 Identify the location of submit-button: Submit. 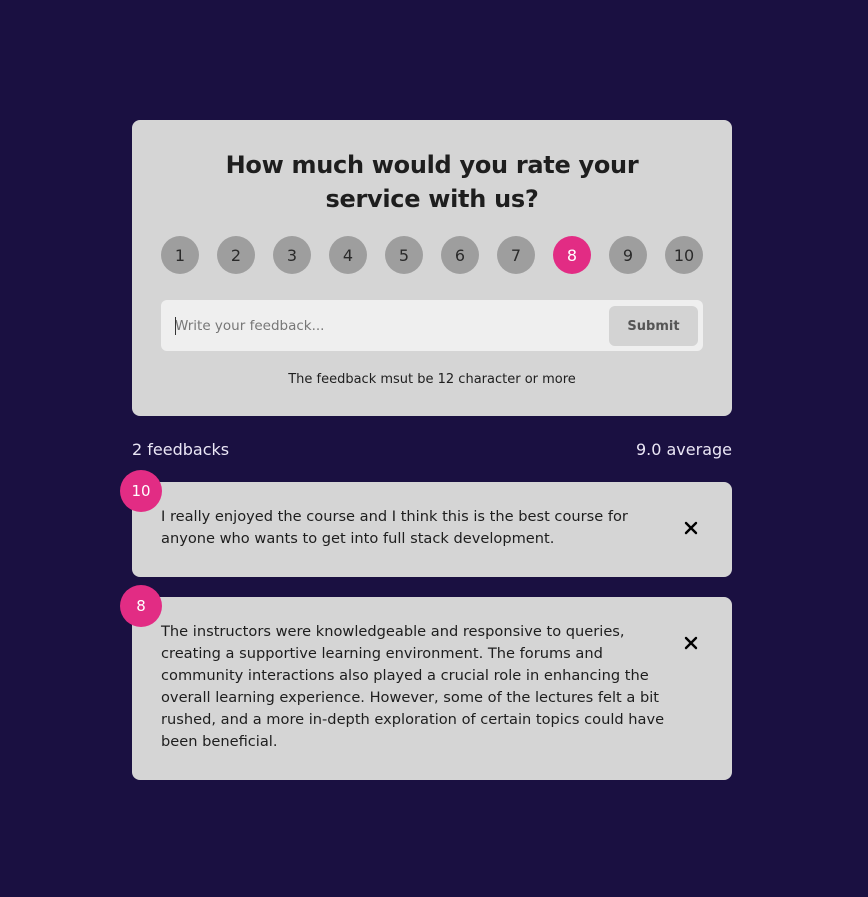
(653, 326).